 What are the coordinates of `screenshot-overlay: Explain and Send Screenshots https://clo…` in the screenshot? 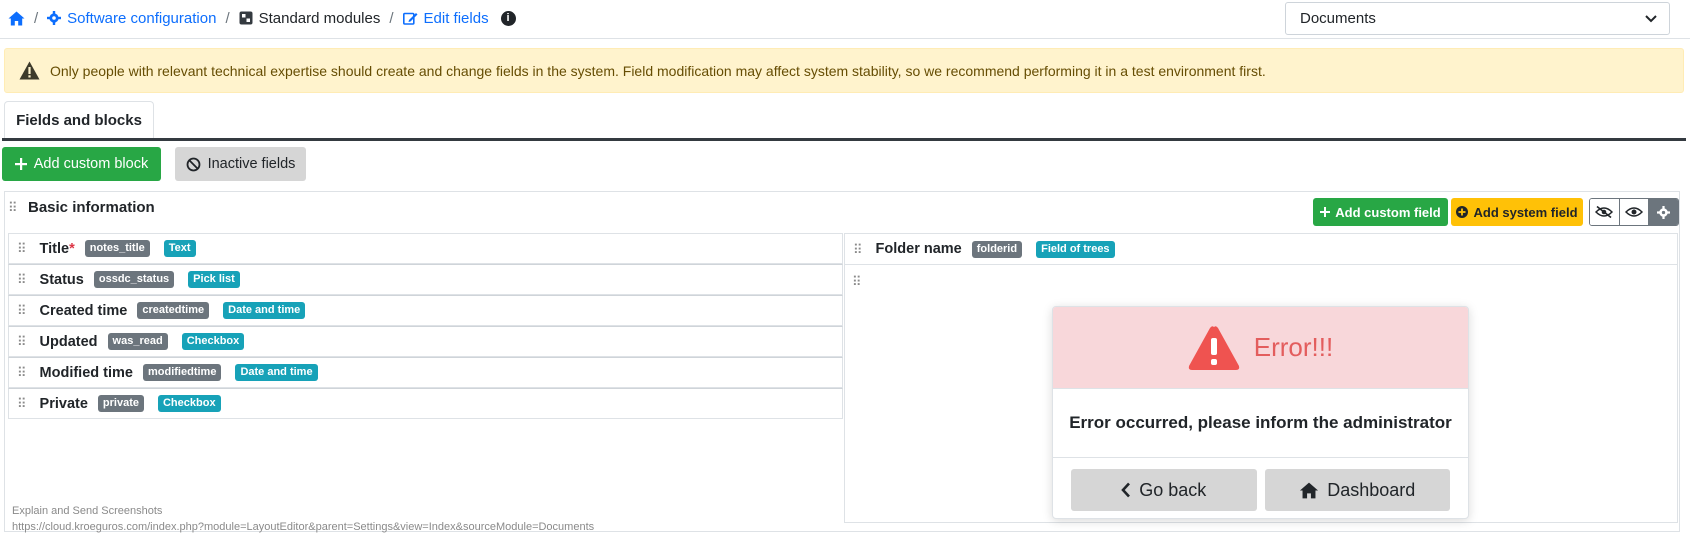 It's located at (303, 519).